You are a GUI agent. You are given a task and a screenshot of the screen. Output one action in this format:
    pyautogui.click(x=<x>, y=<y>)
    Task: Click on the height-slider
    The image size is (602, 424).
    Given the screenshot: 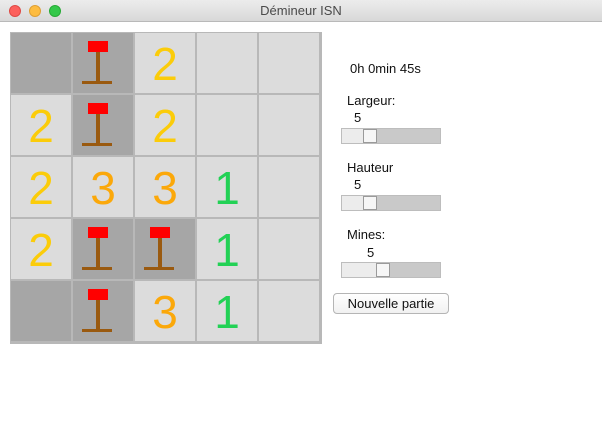 What is the action you would take?
    pyautogui.click(x=391, y=203)
    